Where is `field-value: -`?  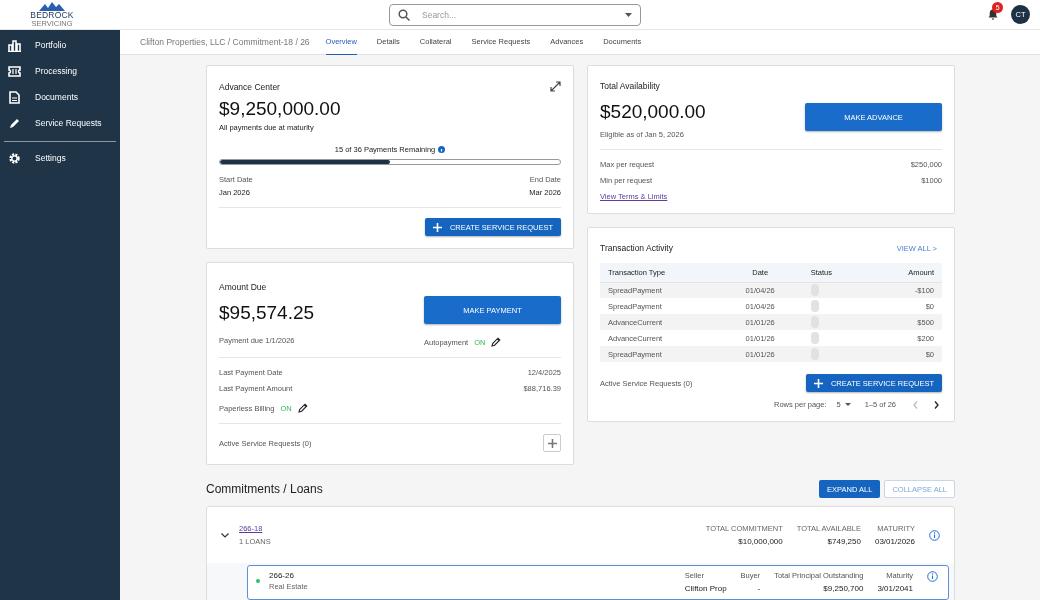
field-value: - is located at coordinates (759, 588).